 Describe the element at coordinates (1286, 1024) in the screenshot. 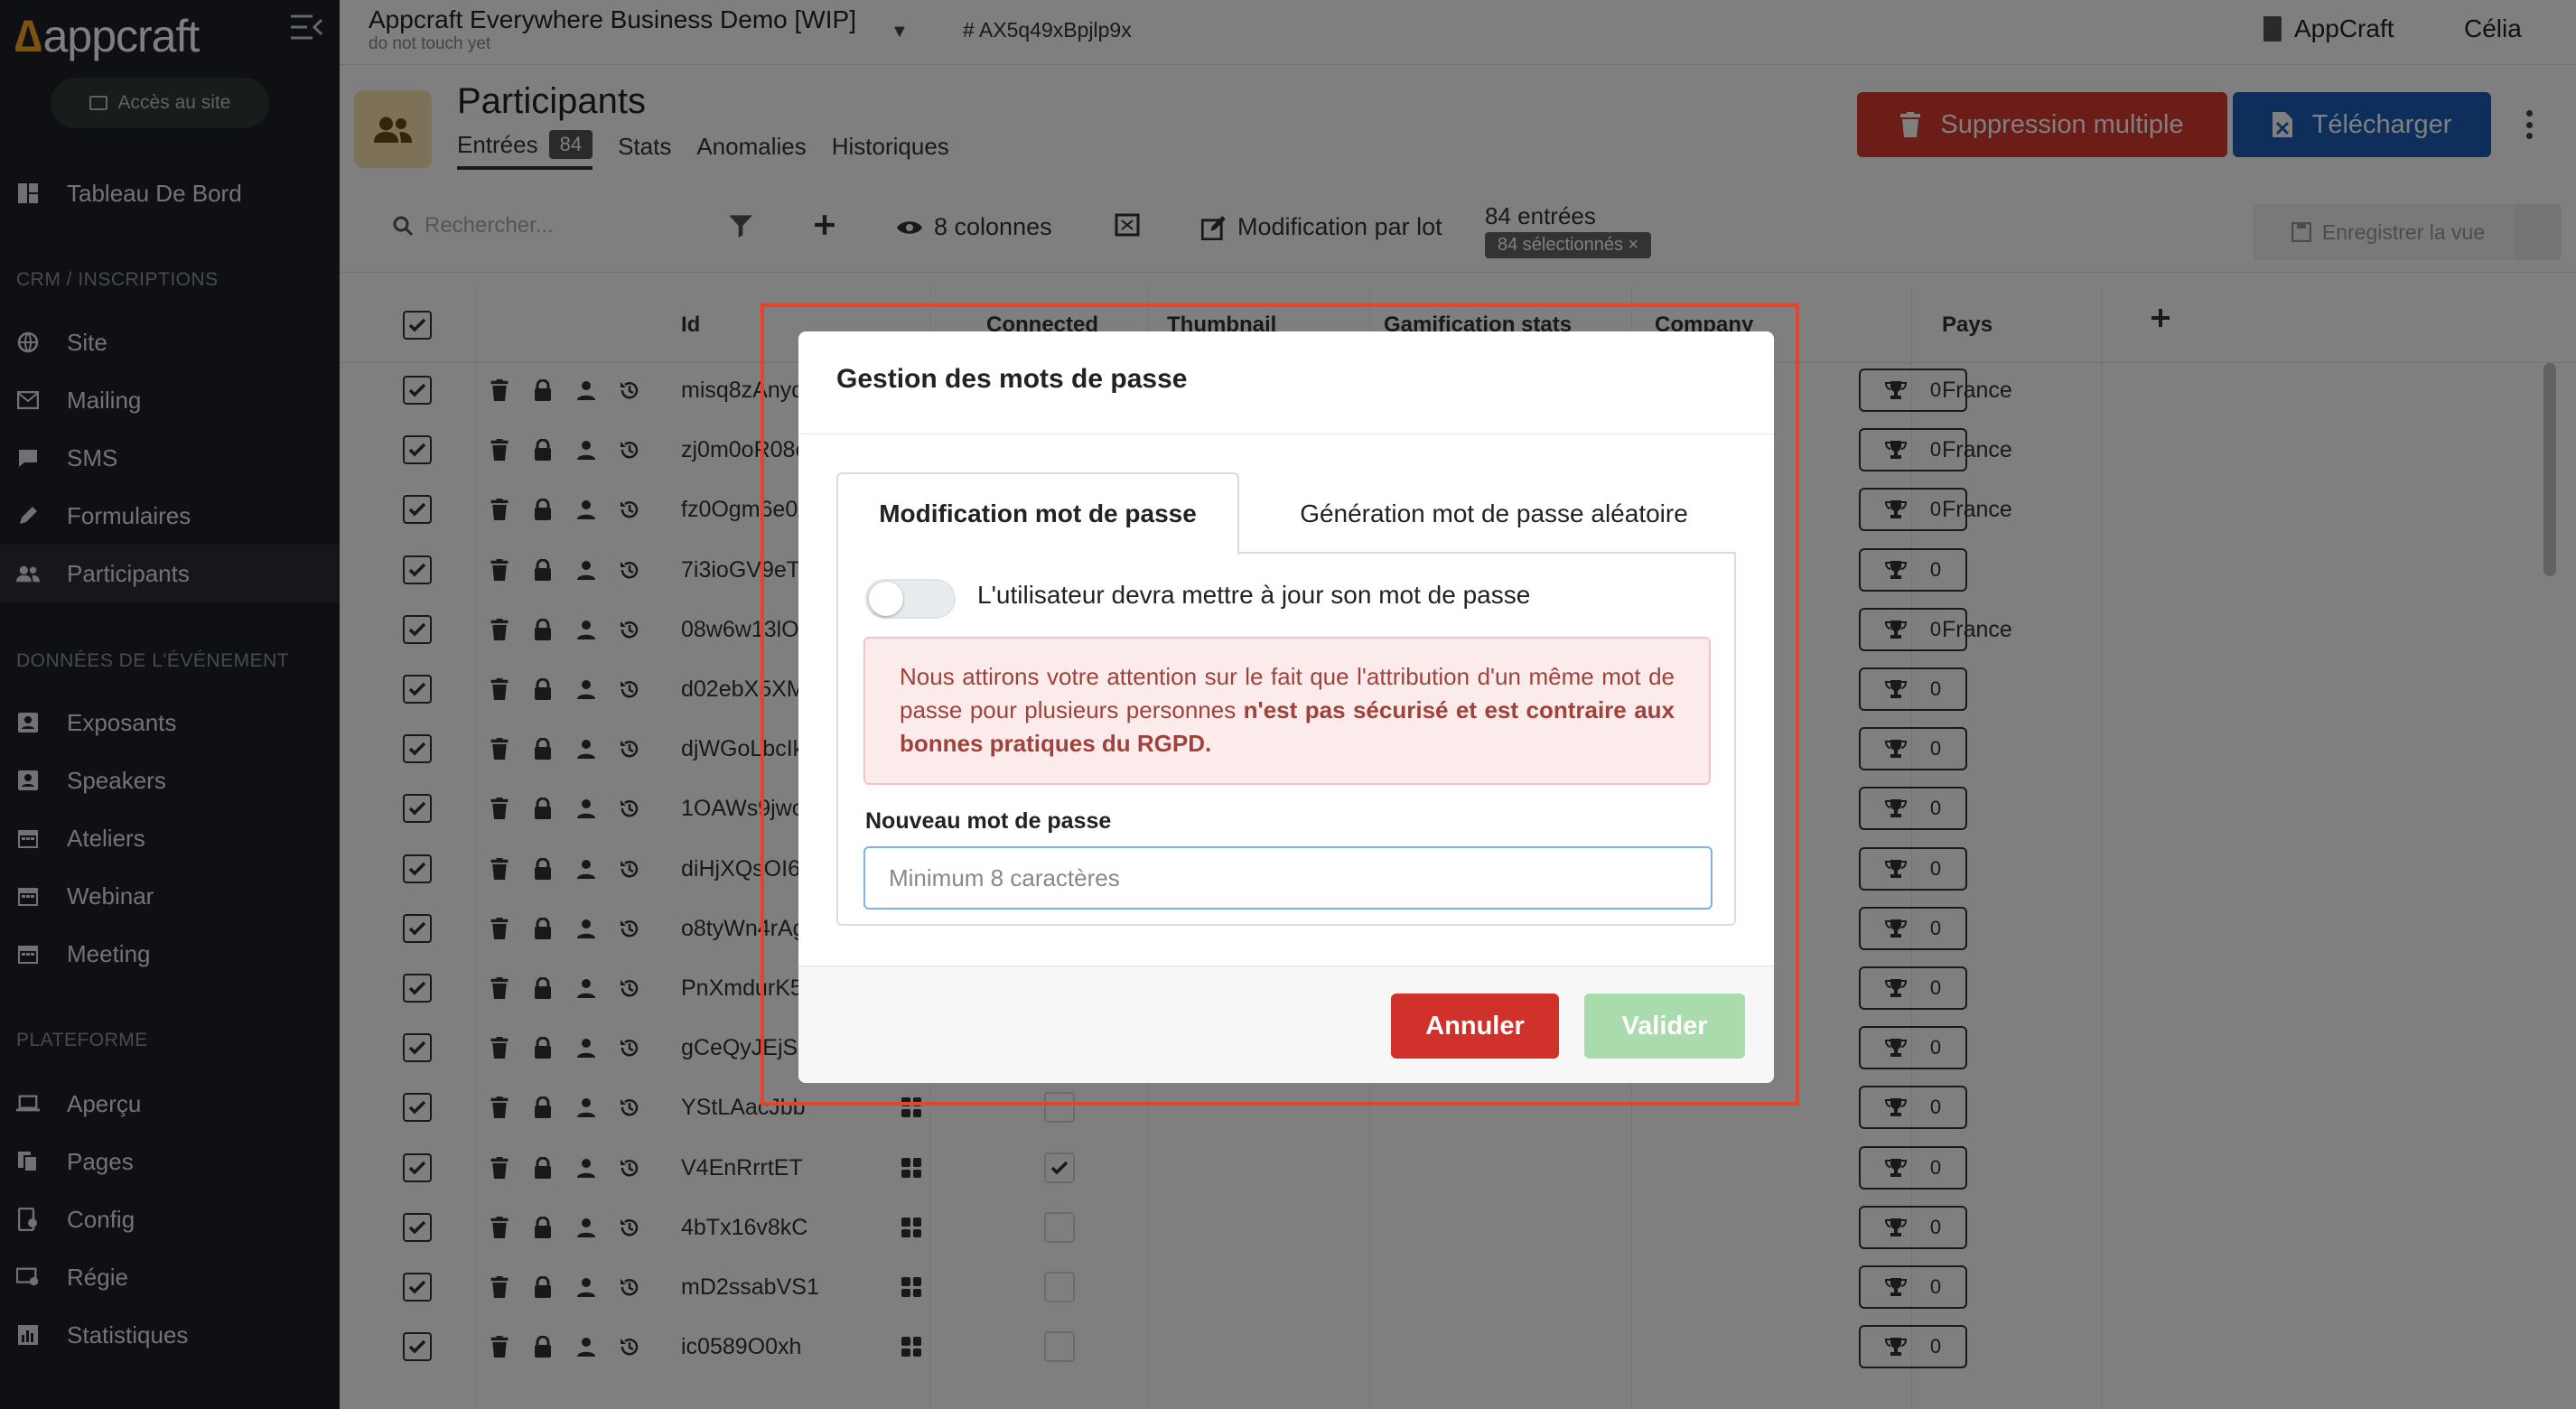

I see `modal-footer: Annuler Valider` at that location.